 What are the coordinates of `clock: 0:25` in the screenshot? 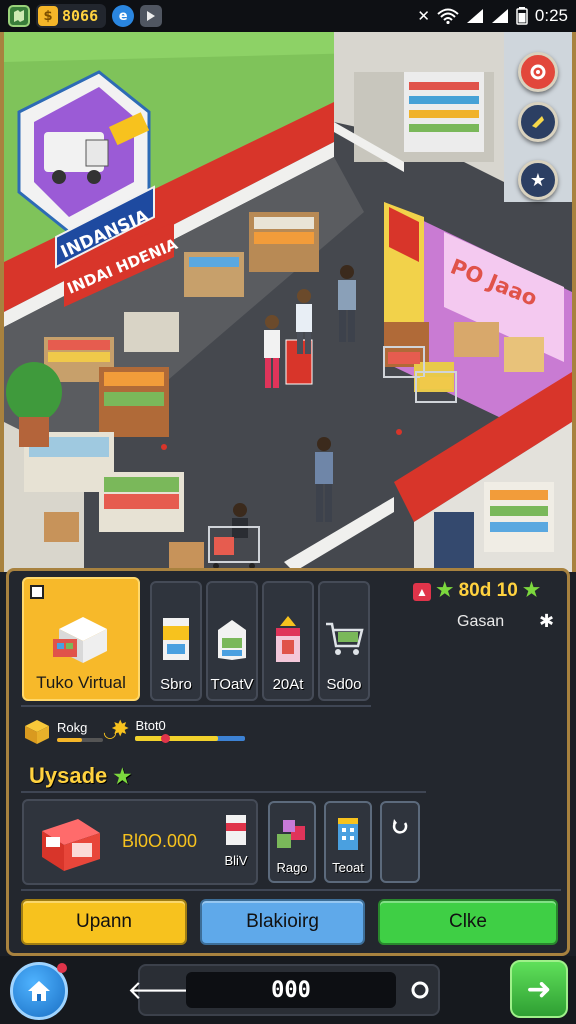 It's located at (551, 15).